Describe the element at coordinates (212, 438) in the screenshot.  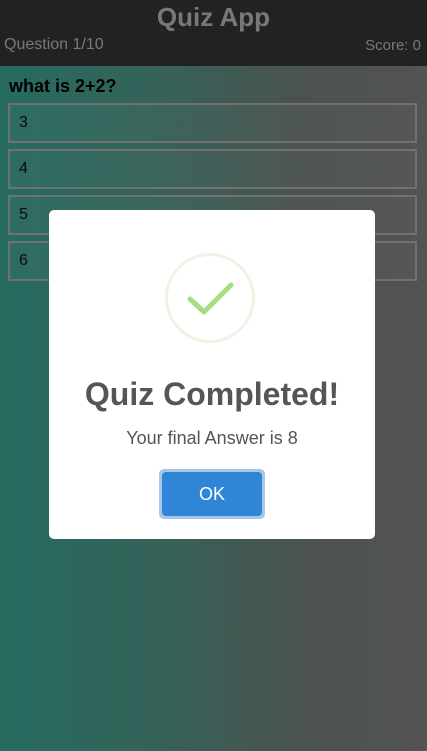
I see `dialog-message: Your final Answer is 8` at that location.